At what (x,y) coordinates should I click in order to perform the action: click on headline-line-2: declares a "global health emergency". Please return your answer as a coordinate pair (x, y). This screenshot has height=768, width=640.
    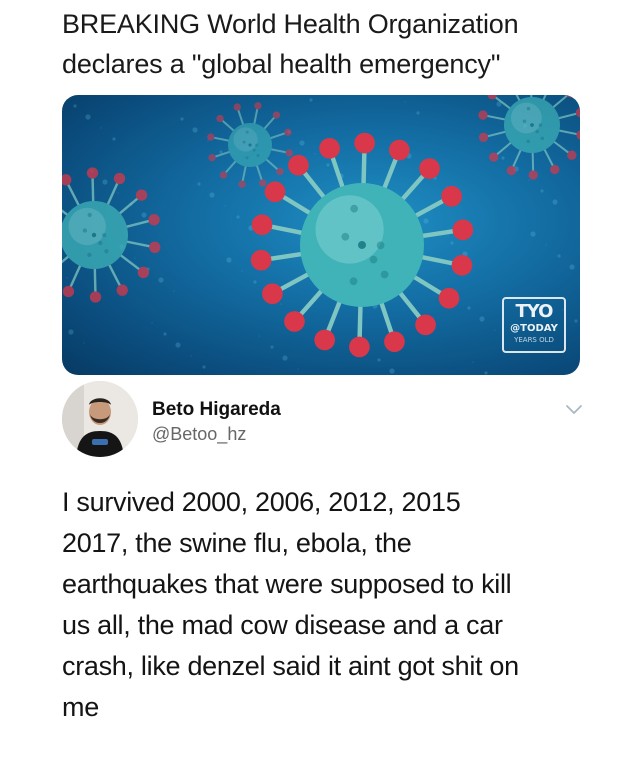
    Looking at the image, I should click on (281, 64).